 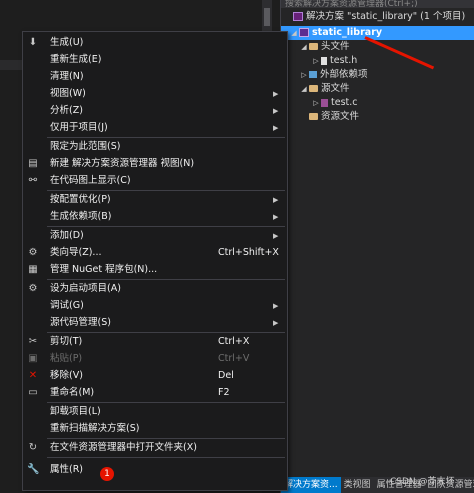 What do you see at coordinates (155, 376) in the screenshot?
I see `menu-item-remove: ✕ 移除(V) Del` at bounding box center [155, 376].